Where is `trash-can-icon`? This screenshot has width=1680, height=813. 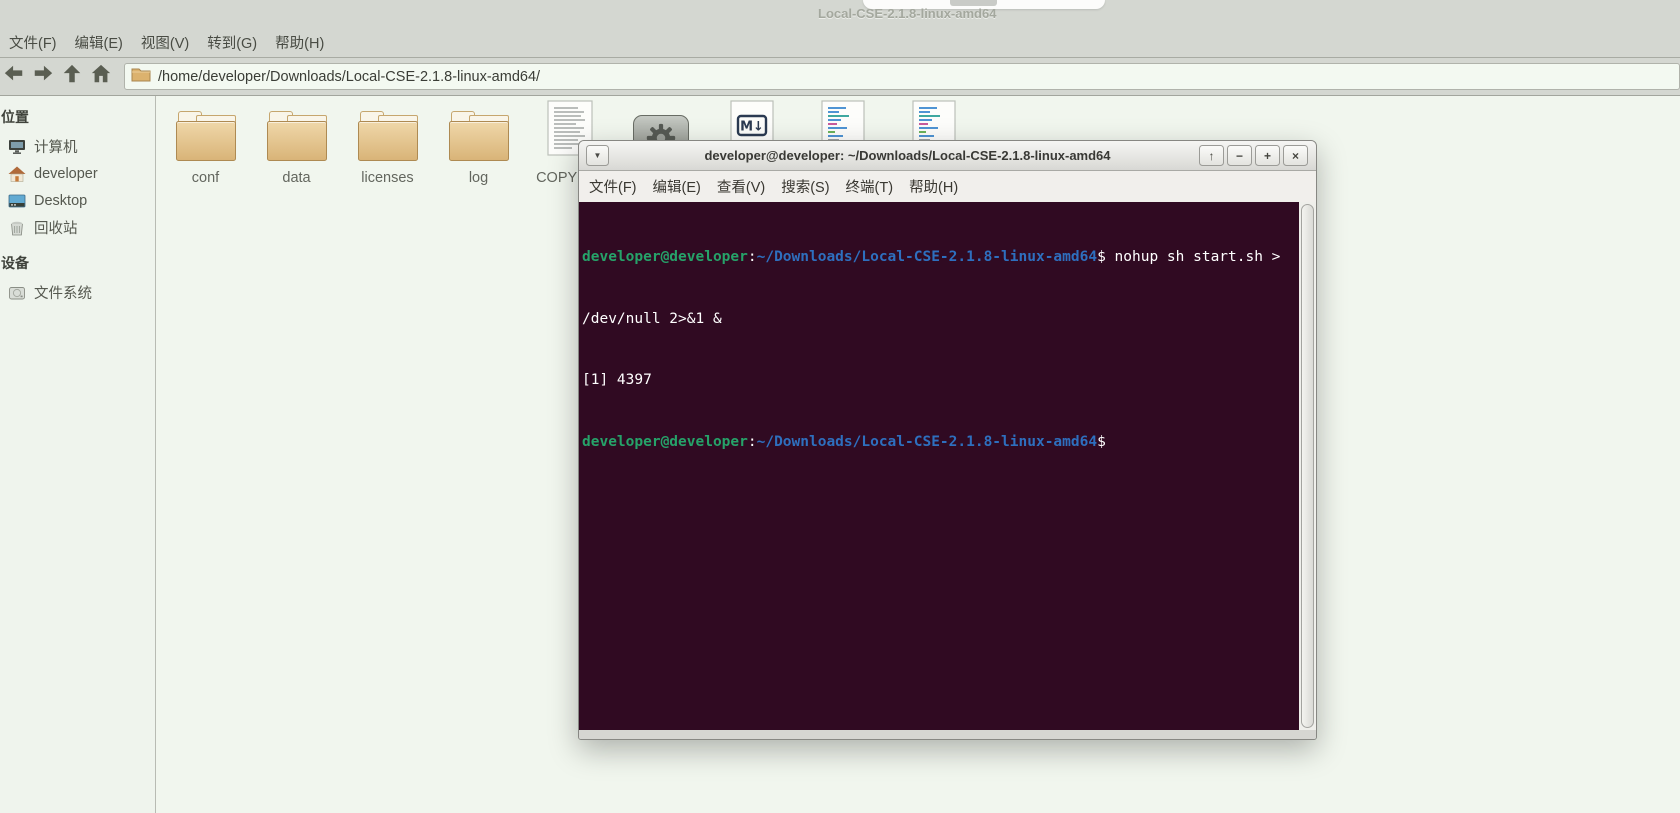
trash-can-icon is located at coordinates (16, 227).